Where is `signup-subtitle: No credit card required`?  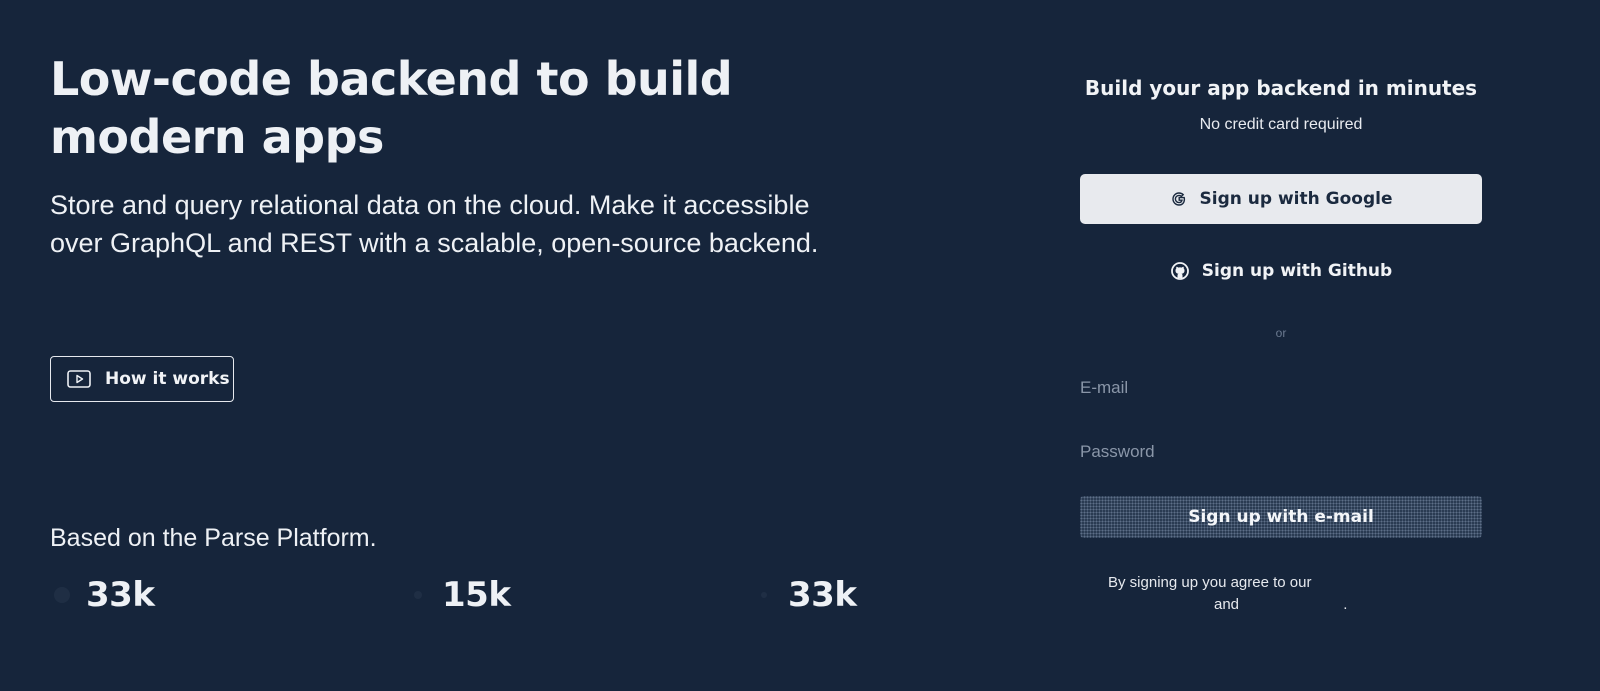 signup-subtitle: No credit card required is located at coordinates (1281, 124).